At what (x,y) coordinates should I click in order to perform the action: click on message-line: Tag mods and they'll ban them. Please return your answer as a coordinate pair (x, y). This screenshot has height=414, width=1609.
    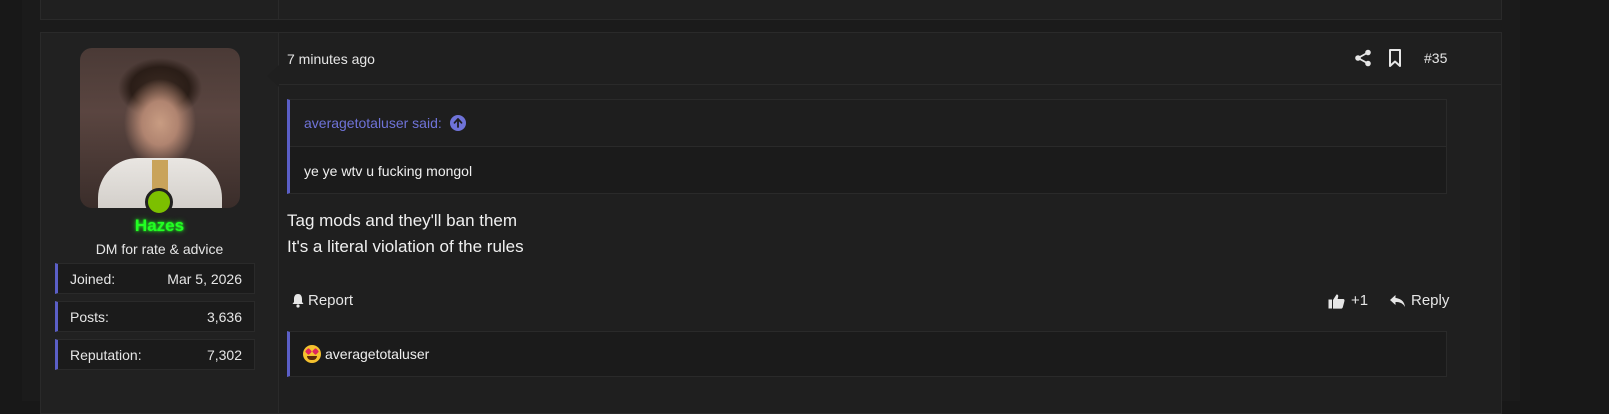
    Looking at the image, I should click on (402, 220).